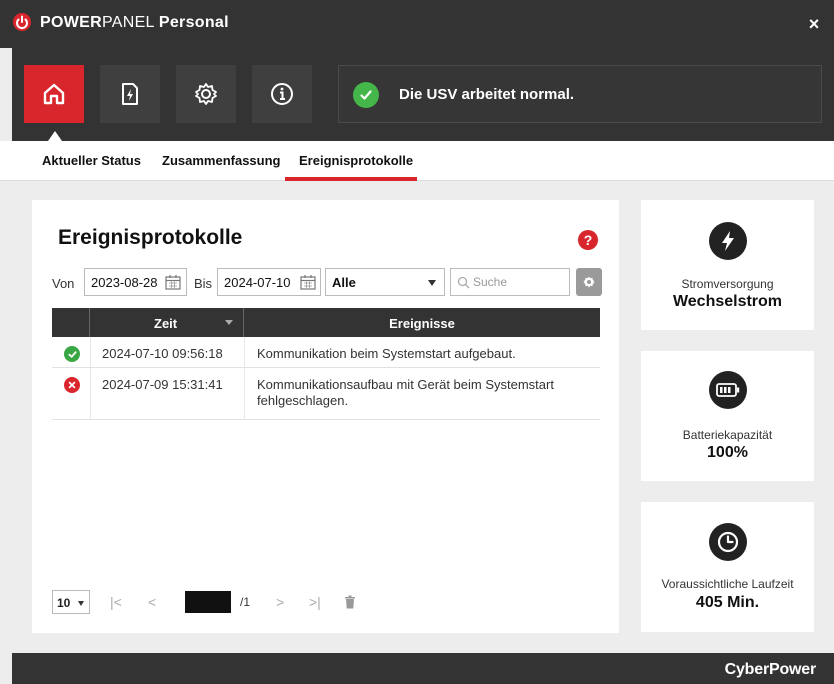 This screenshot has height=684, width=834. What do you see at coordinates (727, 567) in the screenshot?
I see `runtime-card: Voraussichtliche Laufzeit 405 Min.` at bounding box center [727, 567].